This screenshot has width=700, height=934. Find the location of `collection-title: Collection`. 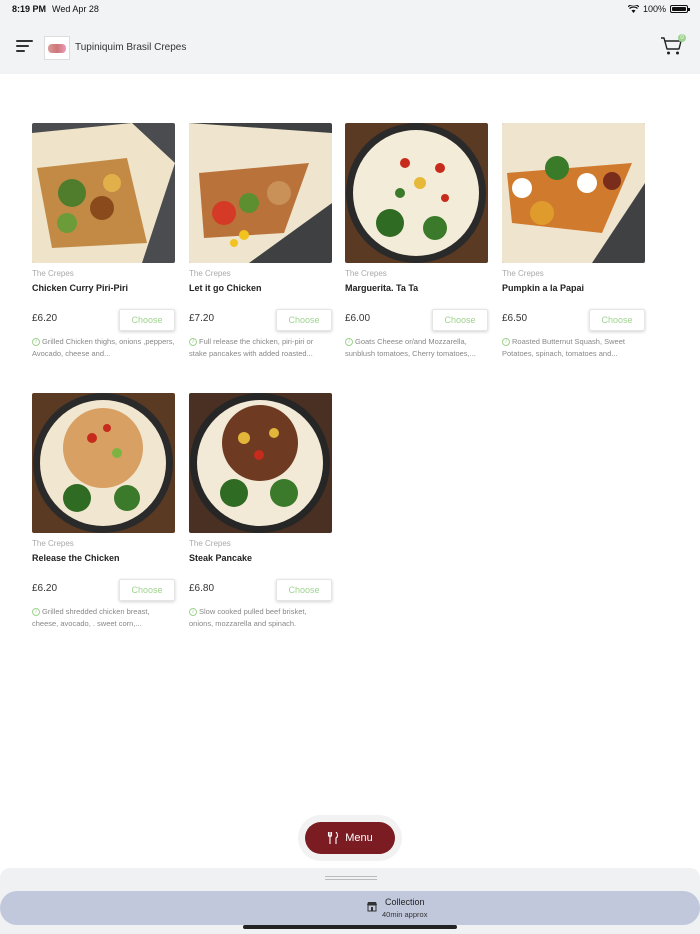

collection-title: Collection is located at coordinates (405, 902).